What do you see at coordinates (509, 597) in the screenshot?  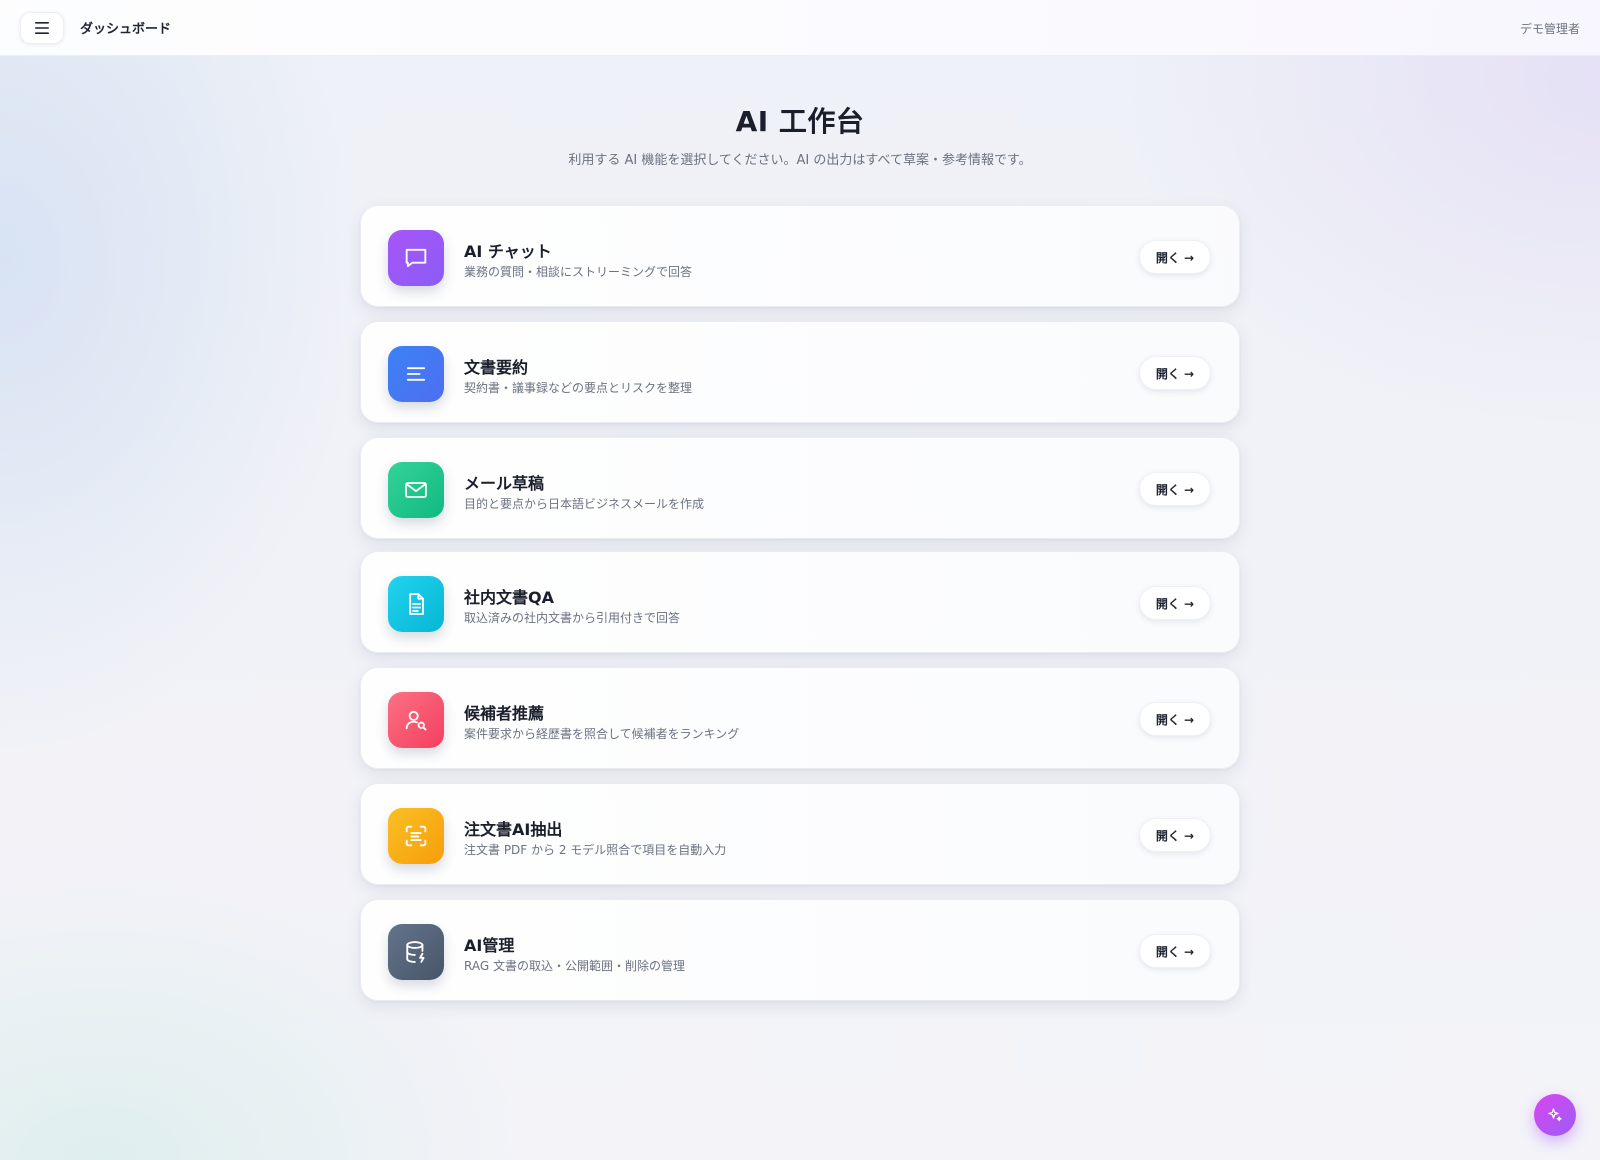 I see `card-title: 社内文書QA` at bounding box center [509, 597].